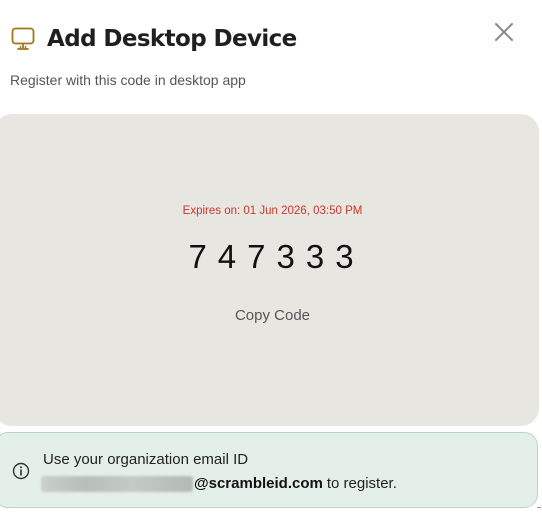  I want to click on info-text-line2: @scrambleid.com to register., so click(219, 483).